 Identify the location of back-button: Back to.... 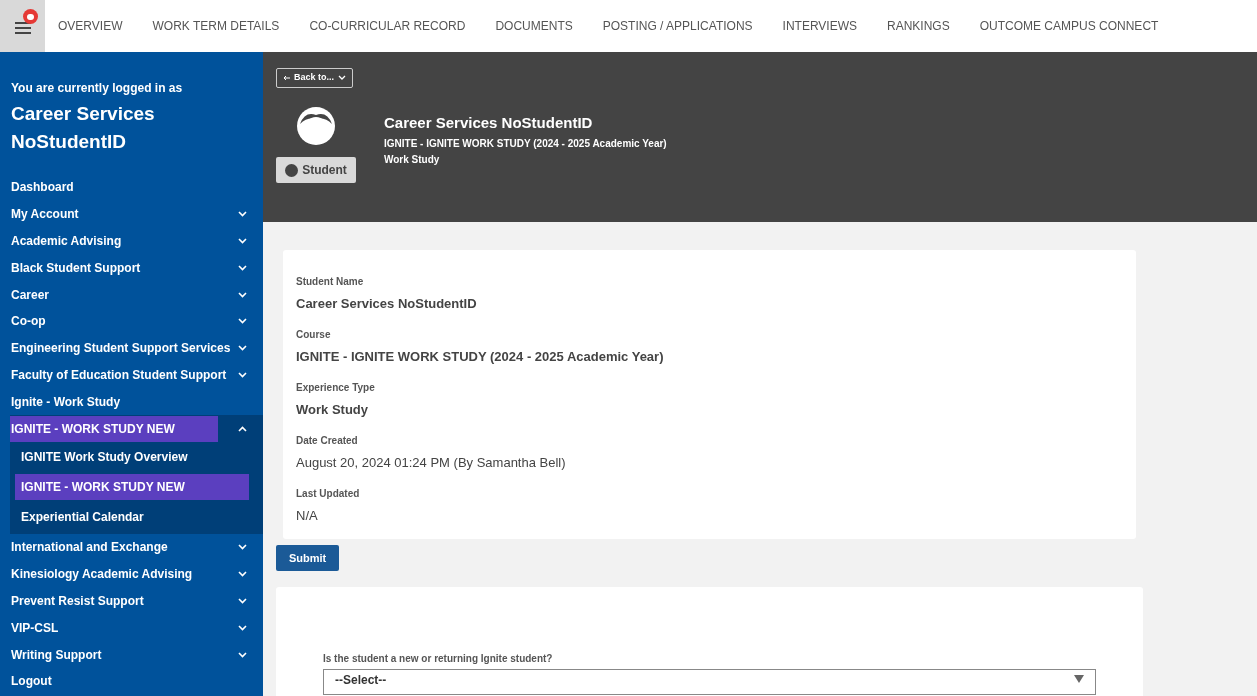
(314, 78).